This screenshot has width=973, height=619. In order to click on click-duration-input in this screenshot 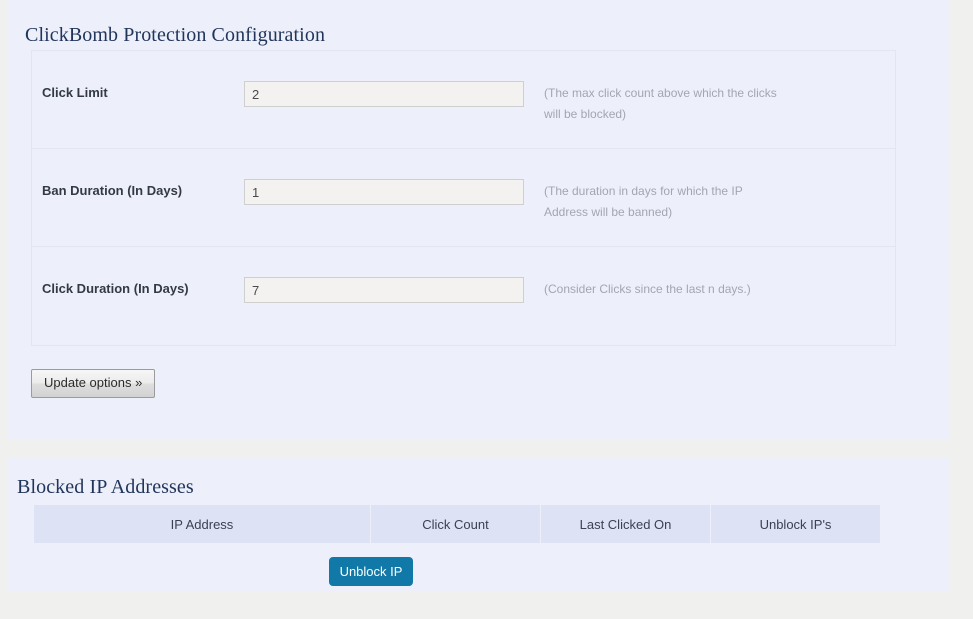, I will do `click(384, 290)`.